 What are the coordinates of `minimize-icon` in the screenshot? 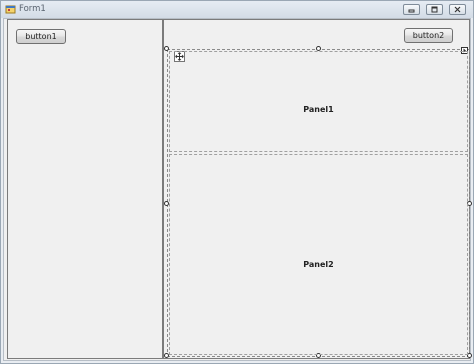 It's located at (411, 11).